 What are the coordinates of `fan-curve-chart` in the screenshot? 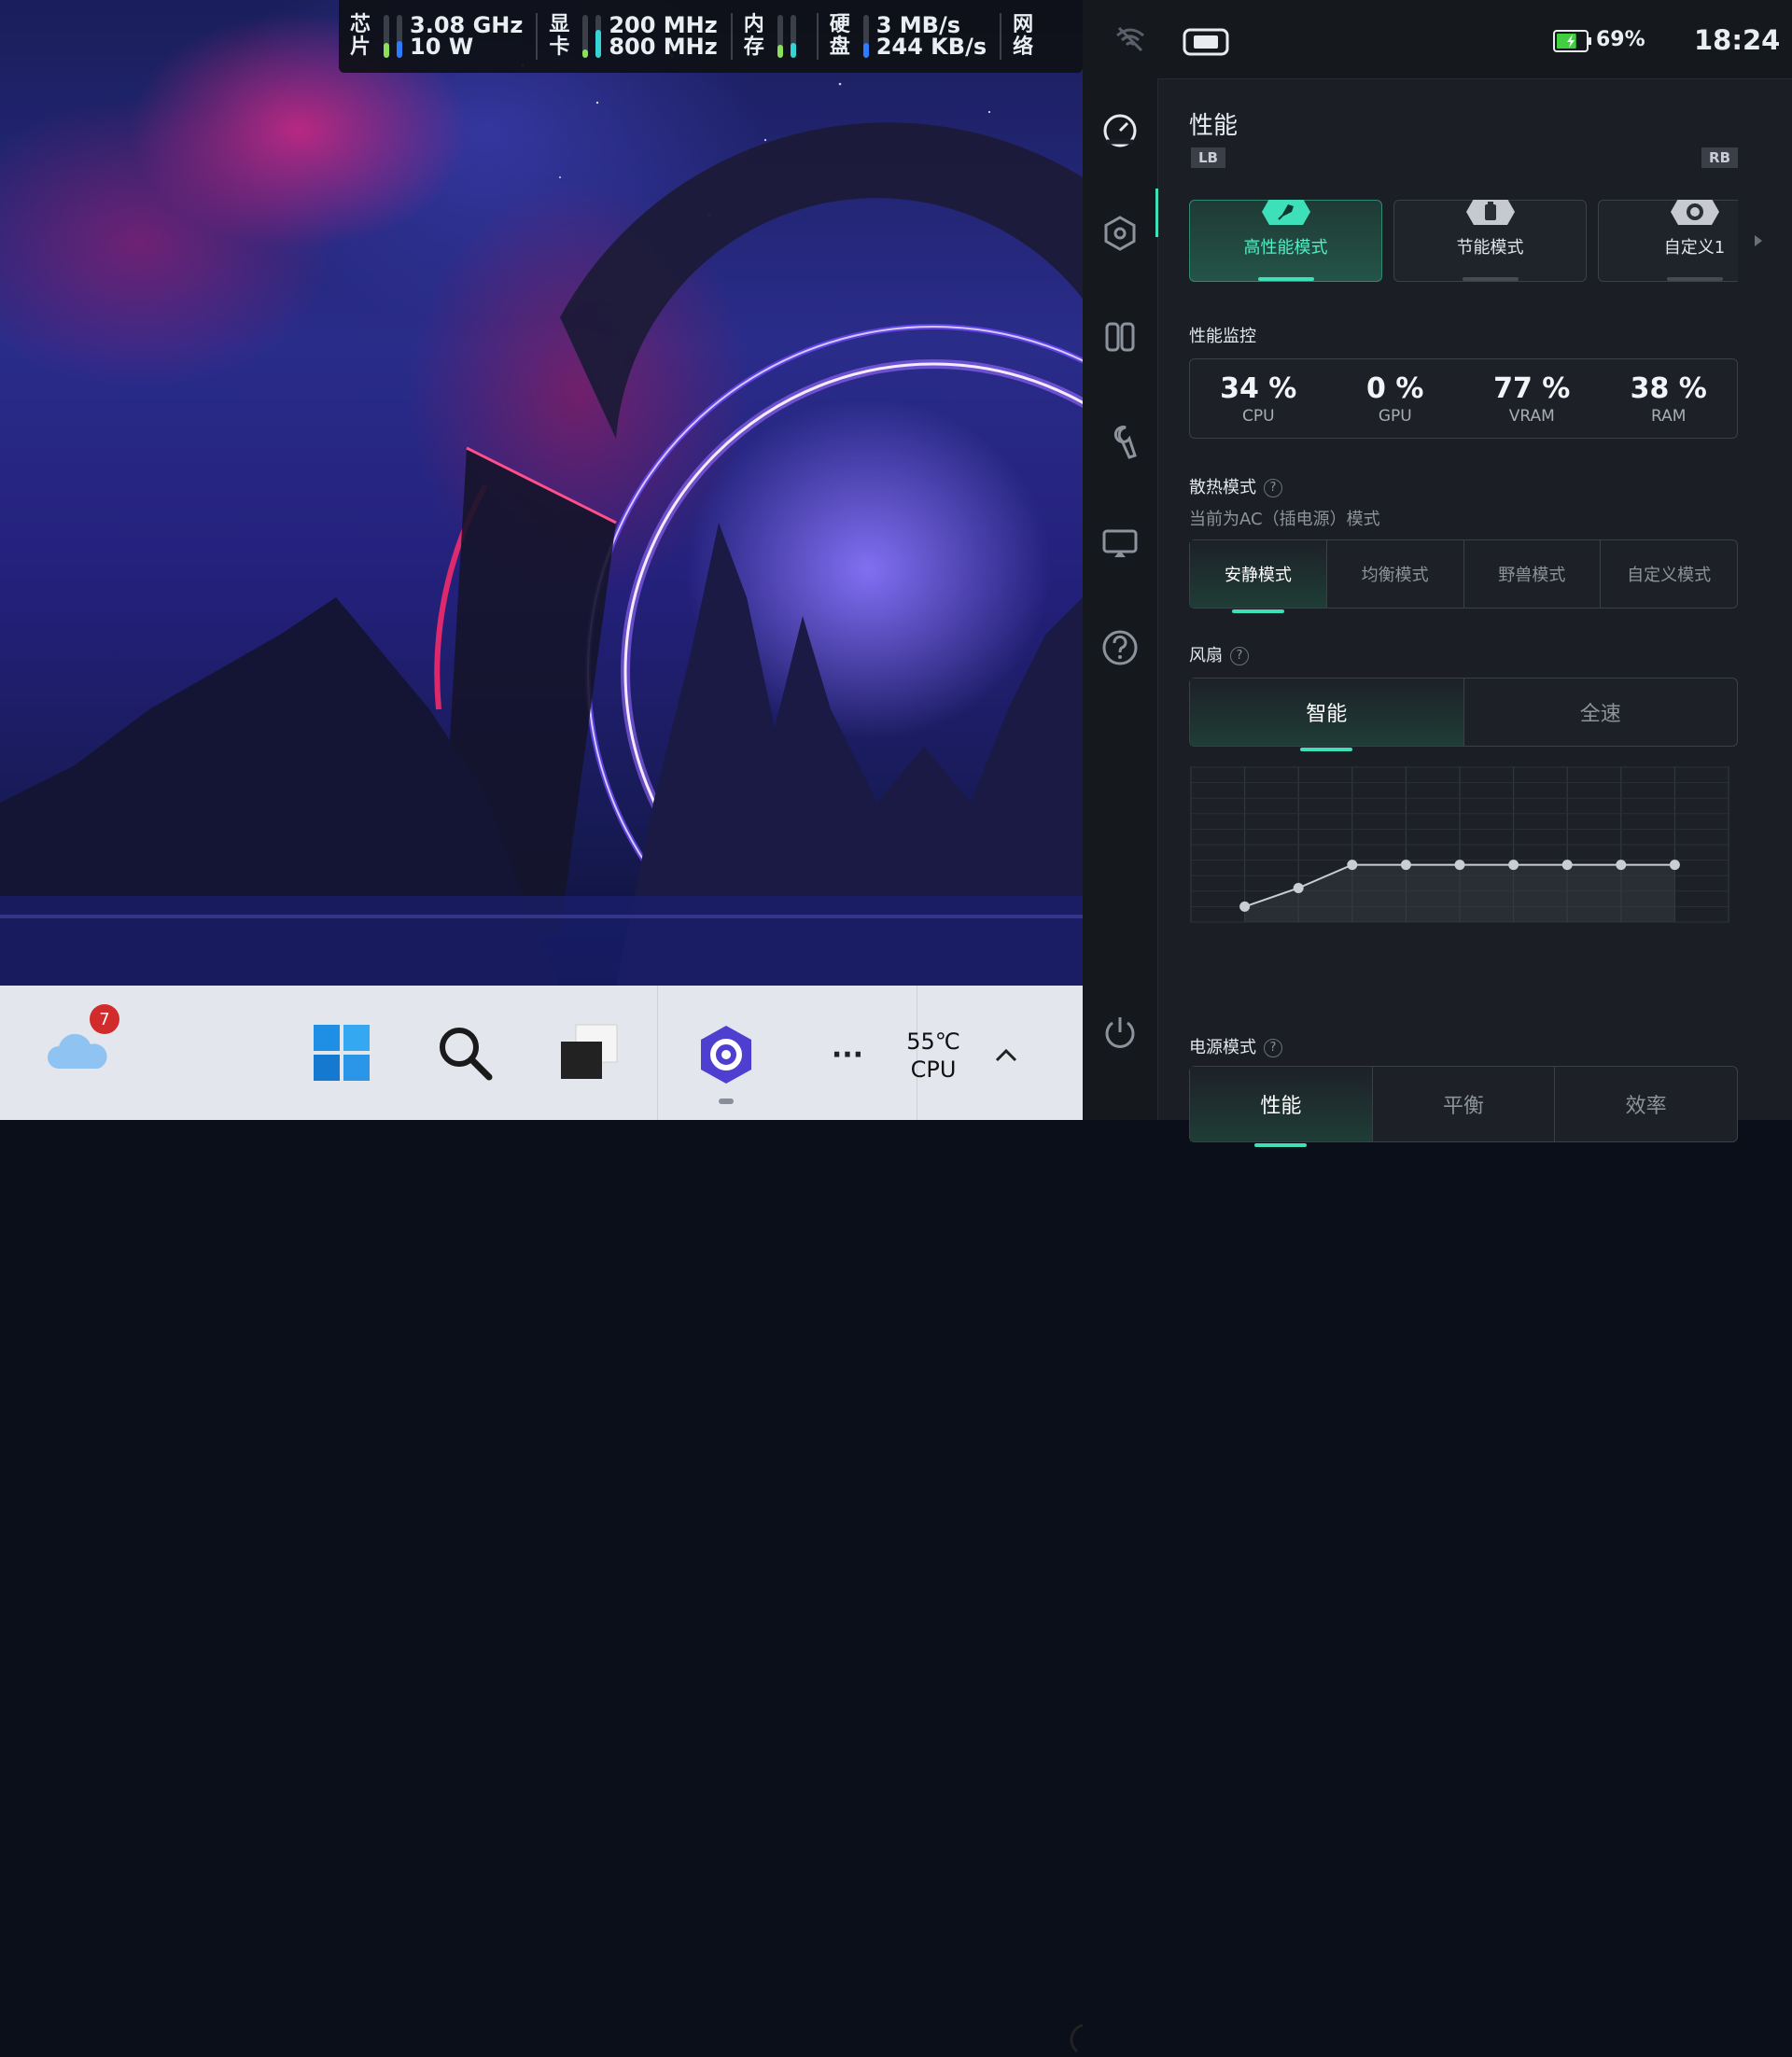 It's located at (1459, 845).